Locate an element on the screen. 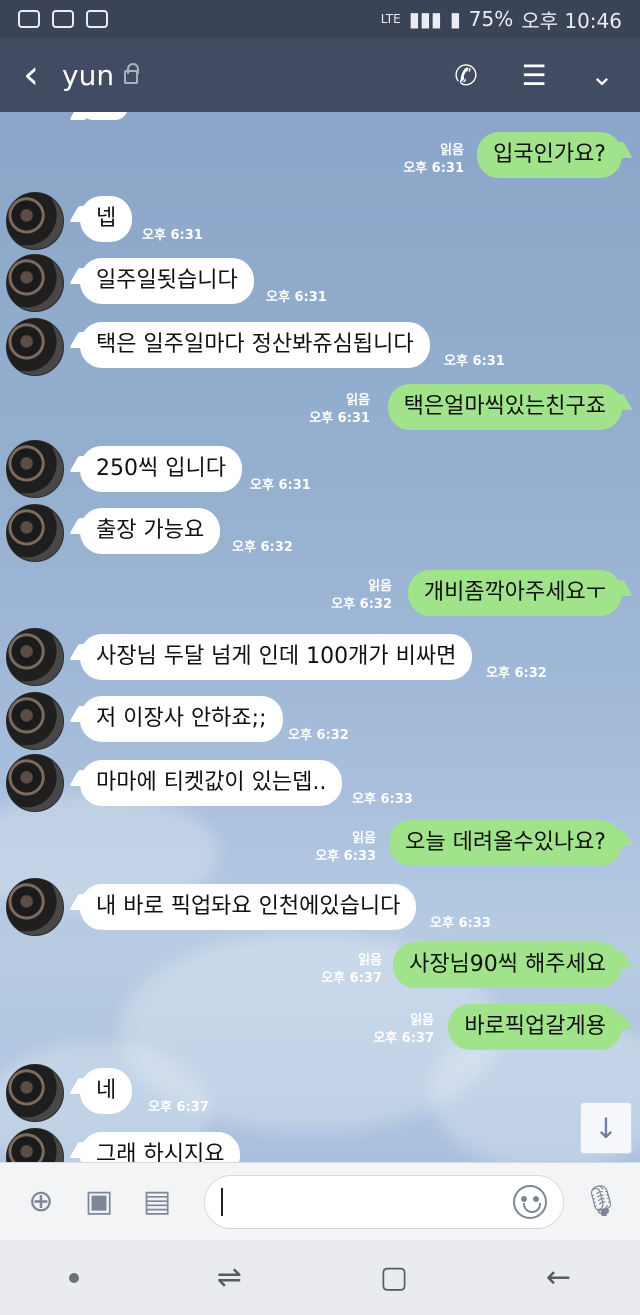 The width and height of the screenshot is (640, 1315). text-caret is located at coordinates (222, 1201).